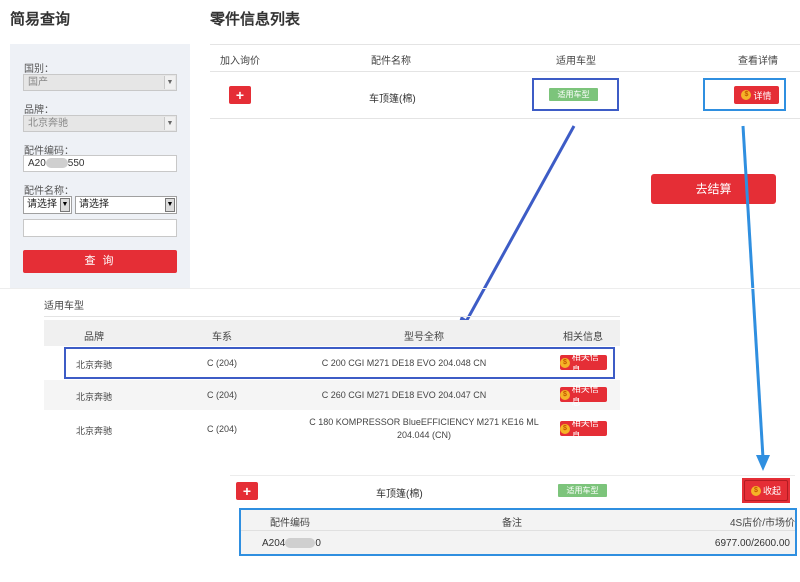 The height and width of the screenshot is (582, 800). What do you see at coordinates (583, 337) in the screenshot?
I see `col-info: 相关信息` at bounding box center [583, 337].